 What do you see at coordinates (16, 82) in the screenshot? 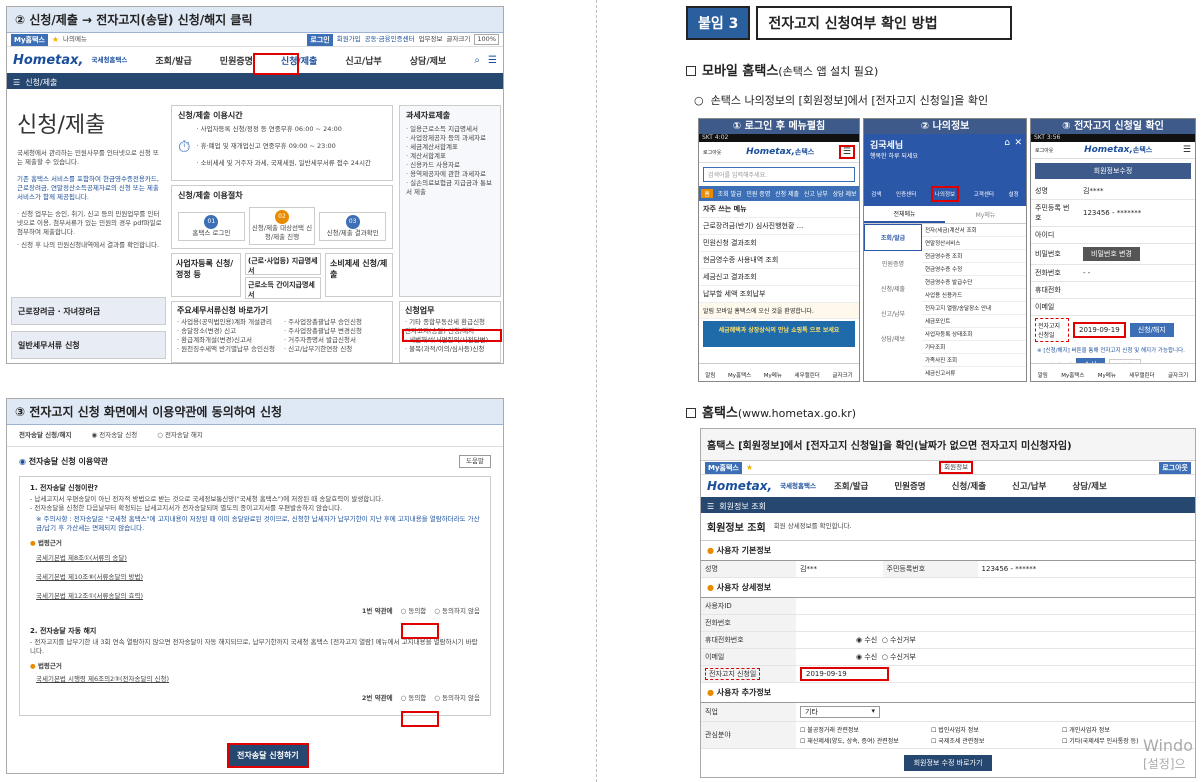
I see `menu-icon: ☰` at bounding box center [16, 82].